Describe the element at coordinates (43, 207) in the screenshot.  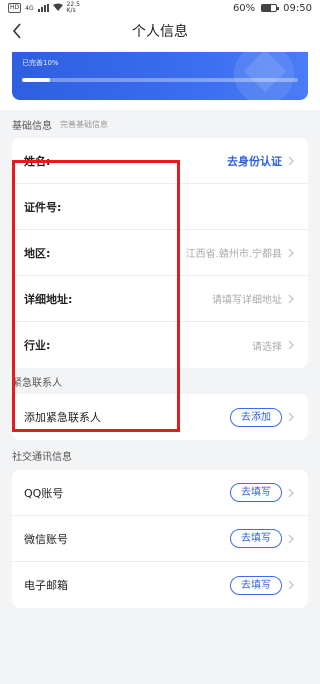
I see `id-number-label: 证件号:` at that location.